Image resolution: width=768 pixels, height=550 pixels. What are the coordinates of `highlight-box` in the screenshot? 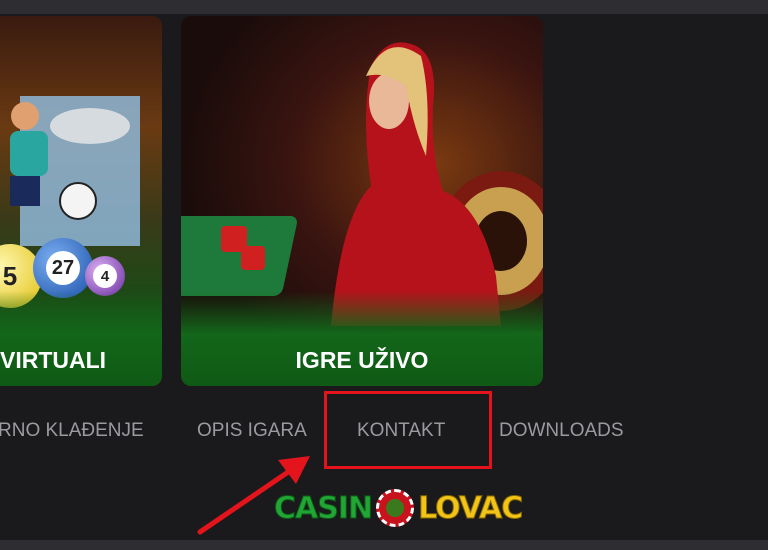 It's located at (408, 430).